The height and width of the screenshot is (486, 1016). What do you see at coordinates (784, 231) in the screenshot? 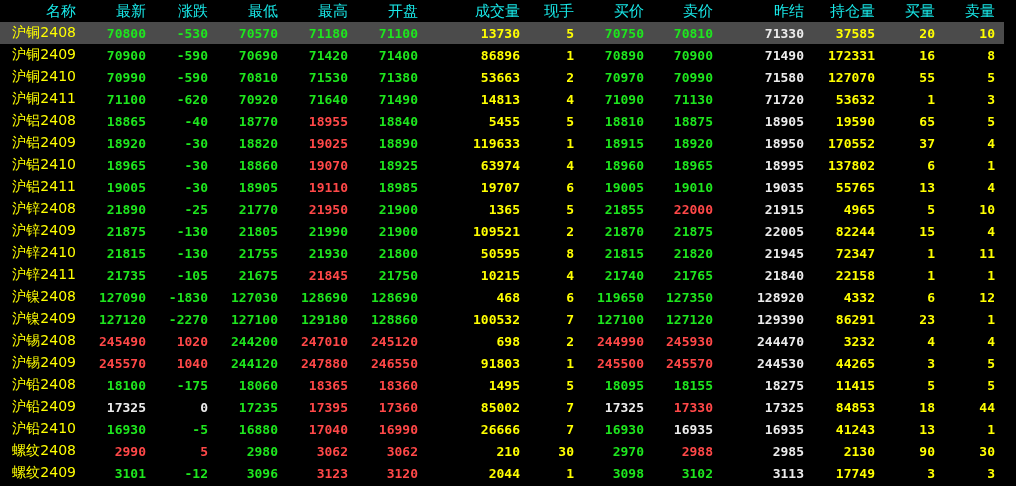
I see `table-cell: 22005` at bounding box center [784, 231].